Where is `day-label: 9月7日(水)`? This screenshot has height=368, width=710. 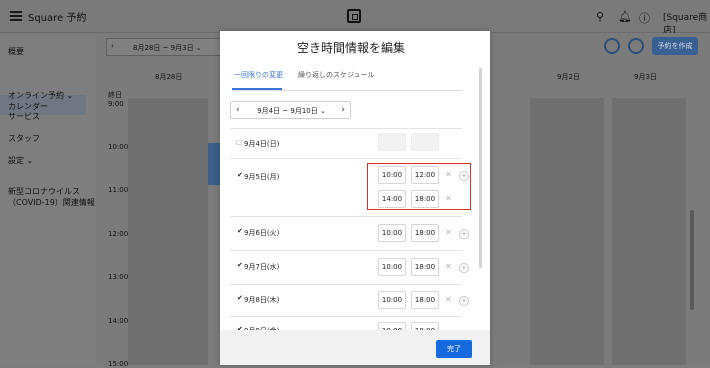 day-label: 9月7日(水) is located at coordinates (262, 267).